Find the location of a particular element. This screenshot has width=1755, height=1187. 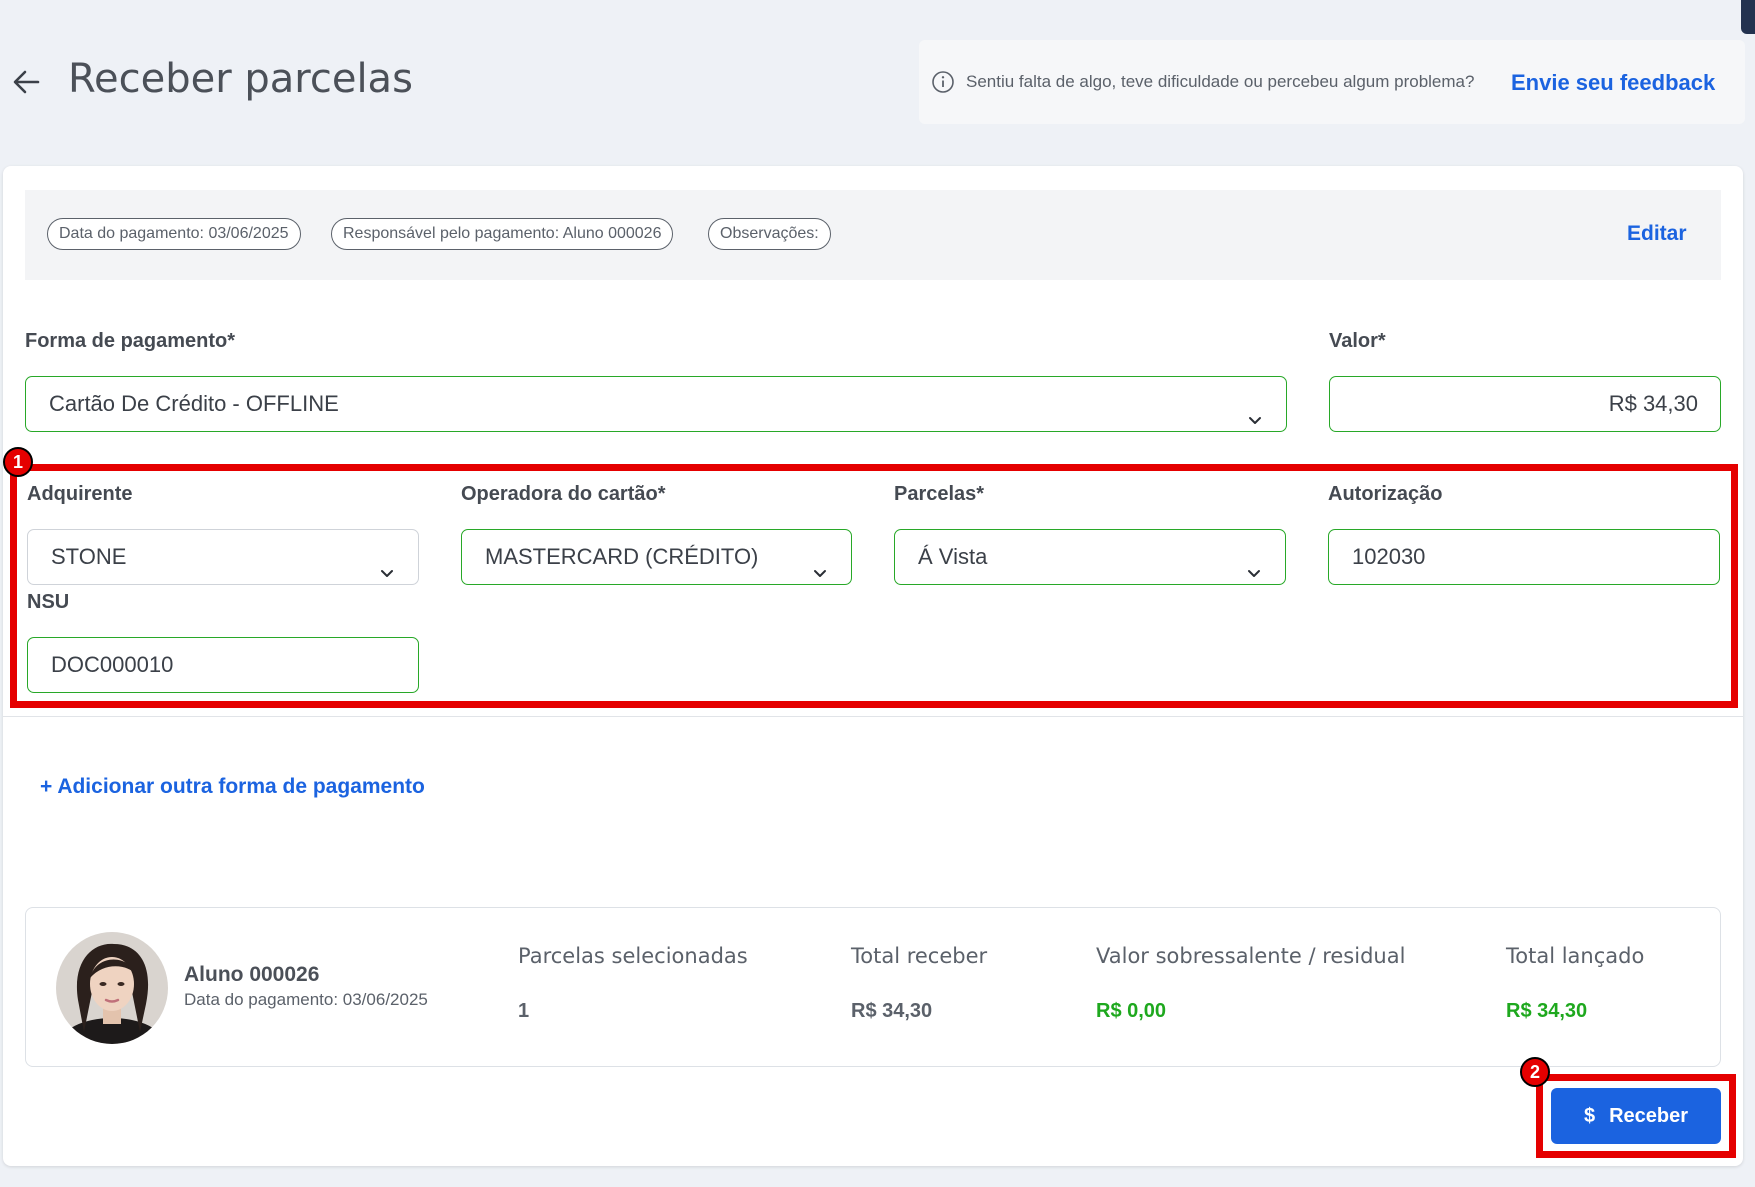

authorization-input: 102030 is located at coordinates (1524, 557).